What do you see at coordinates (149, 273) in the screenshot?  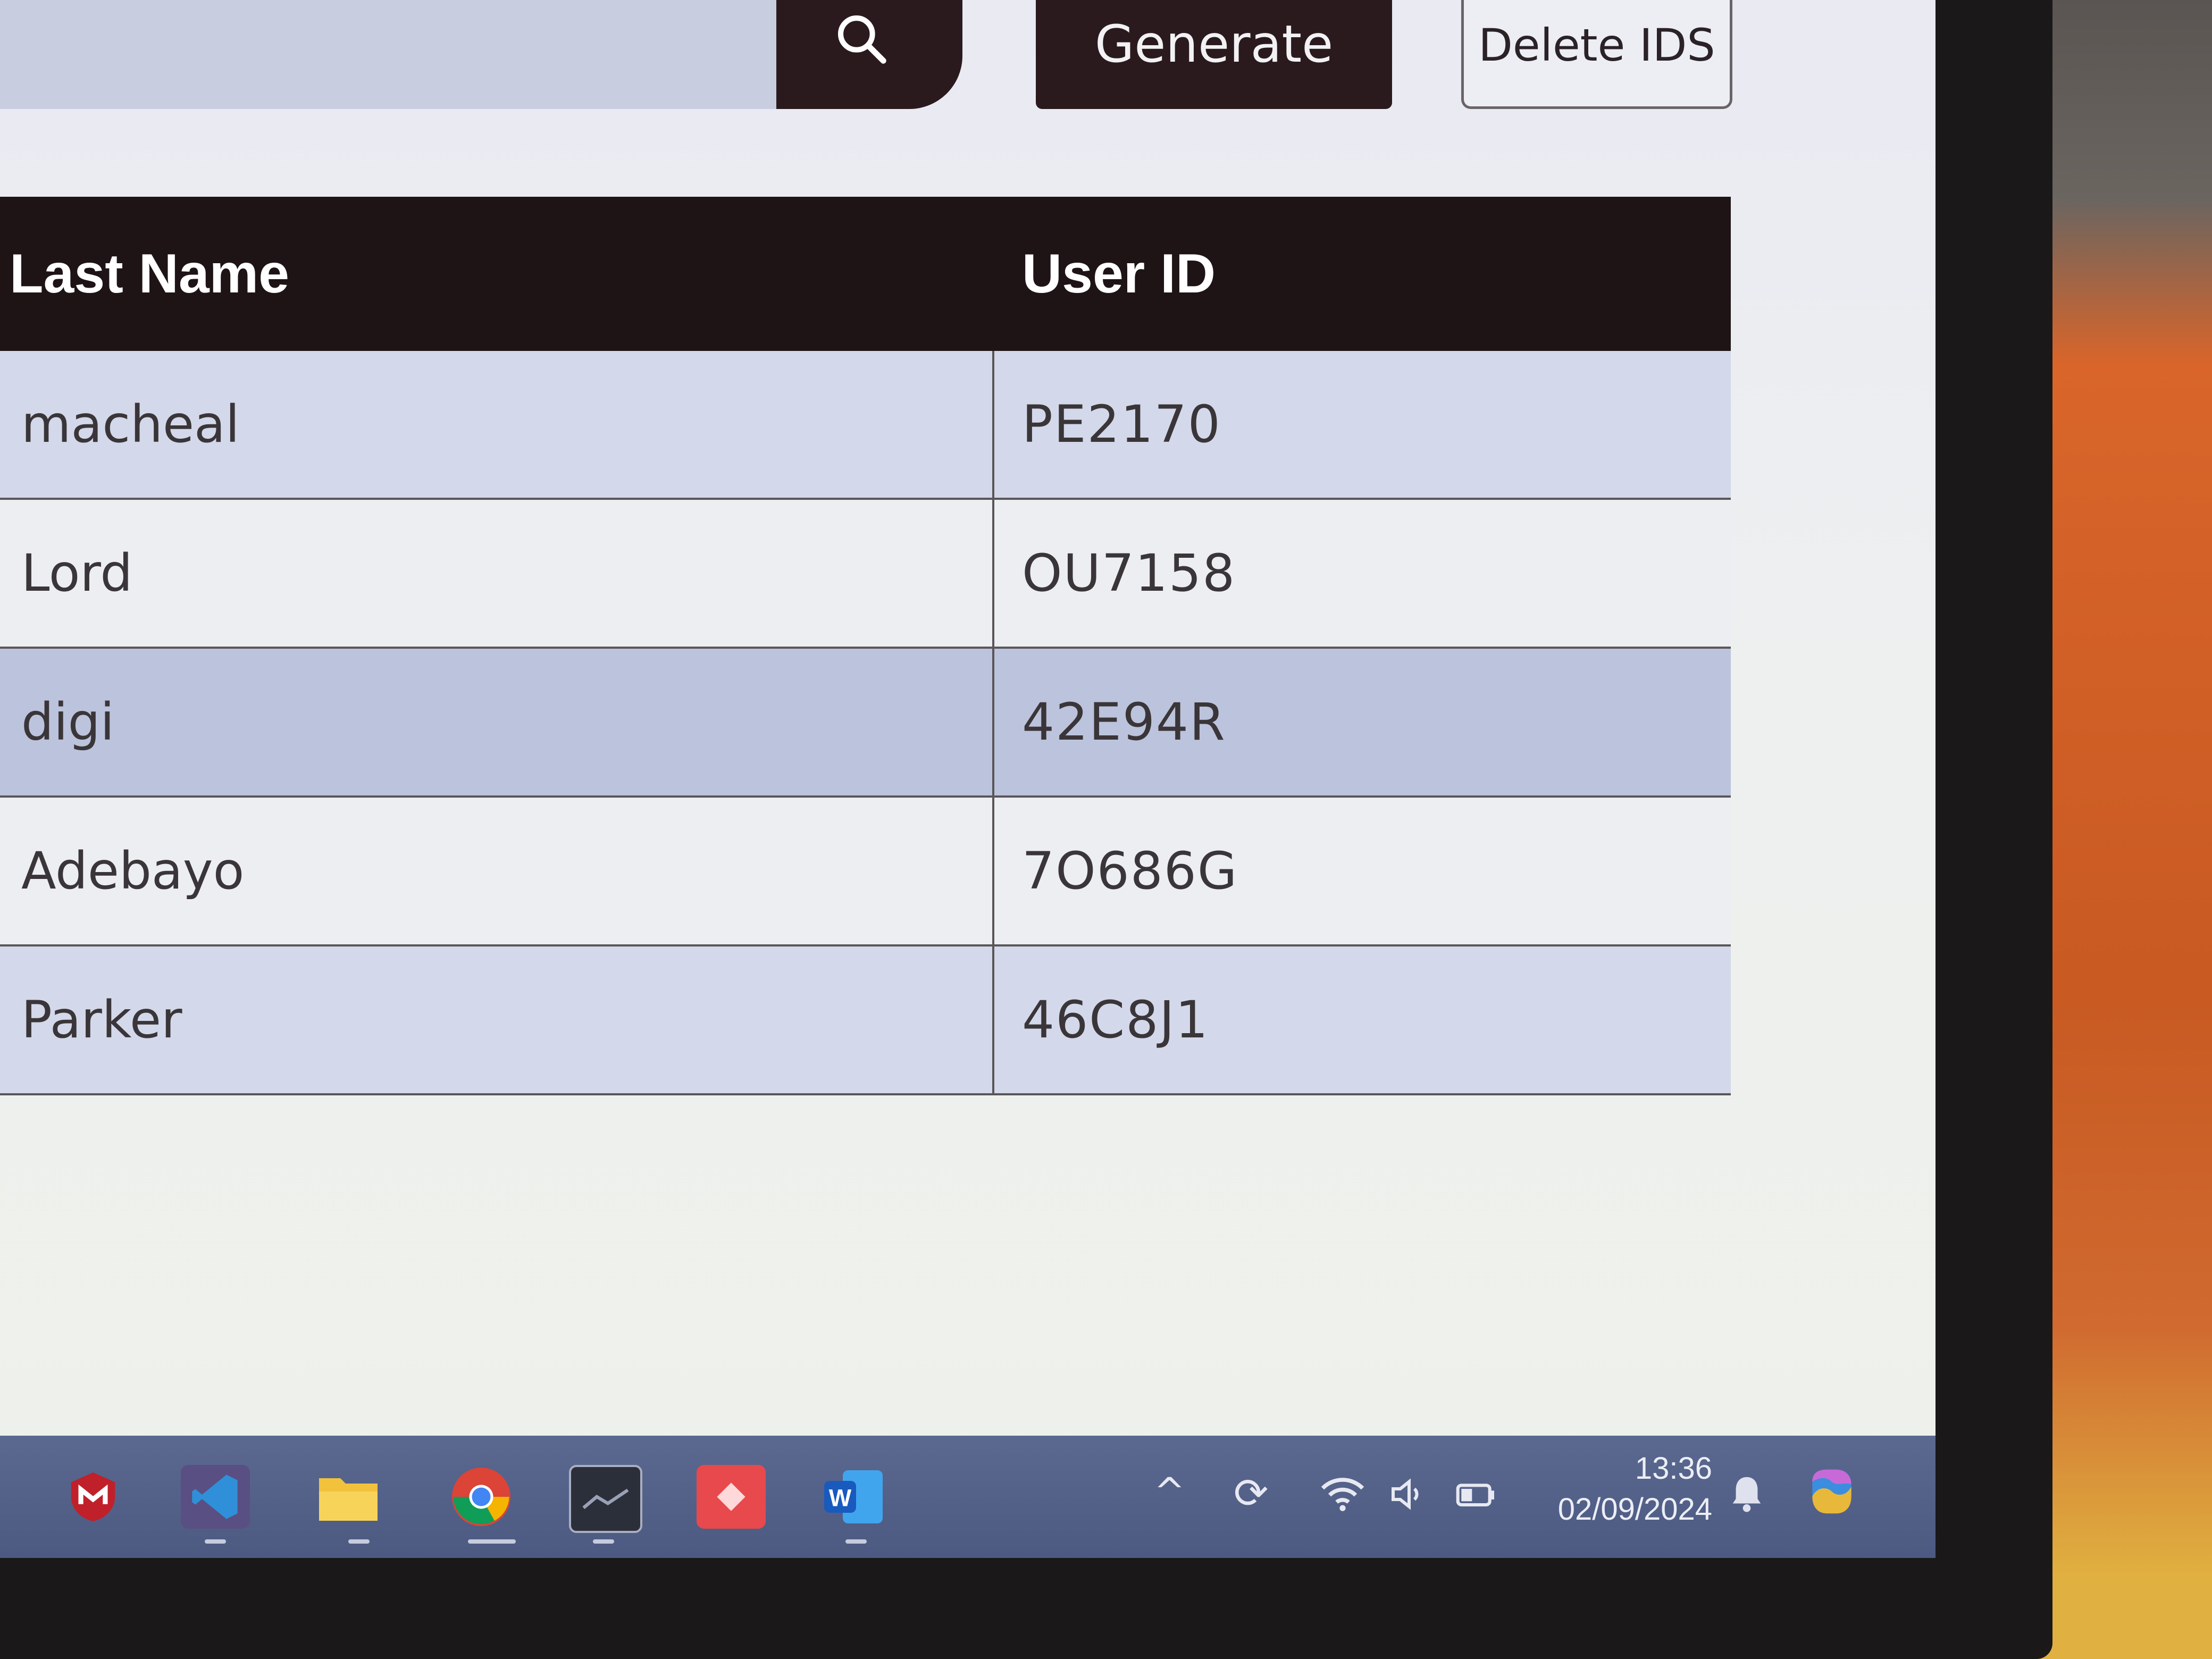 I see `column-header-last-name: Last Name` at bounding box center [149, 273].